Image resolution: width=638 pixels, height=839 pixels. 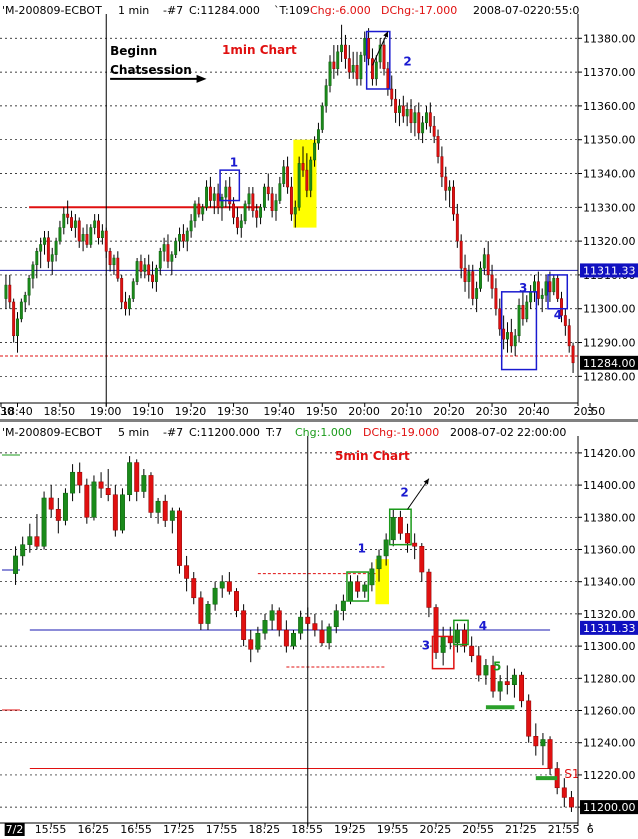 What do you see at coordinates (52, 10) in the screenshot?
I see `header-symbol: 'M-200809-ECBOT` at bounding box center [52, 10].